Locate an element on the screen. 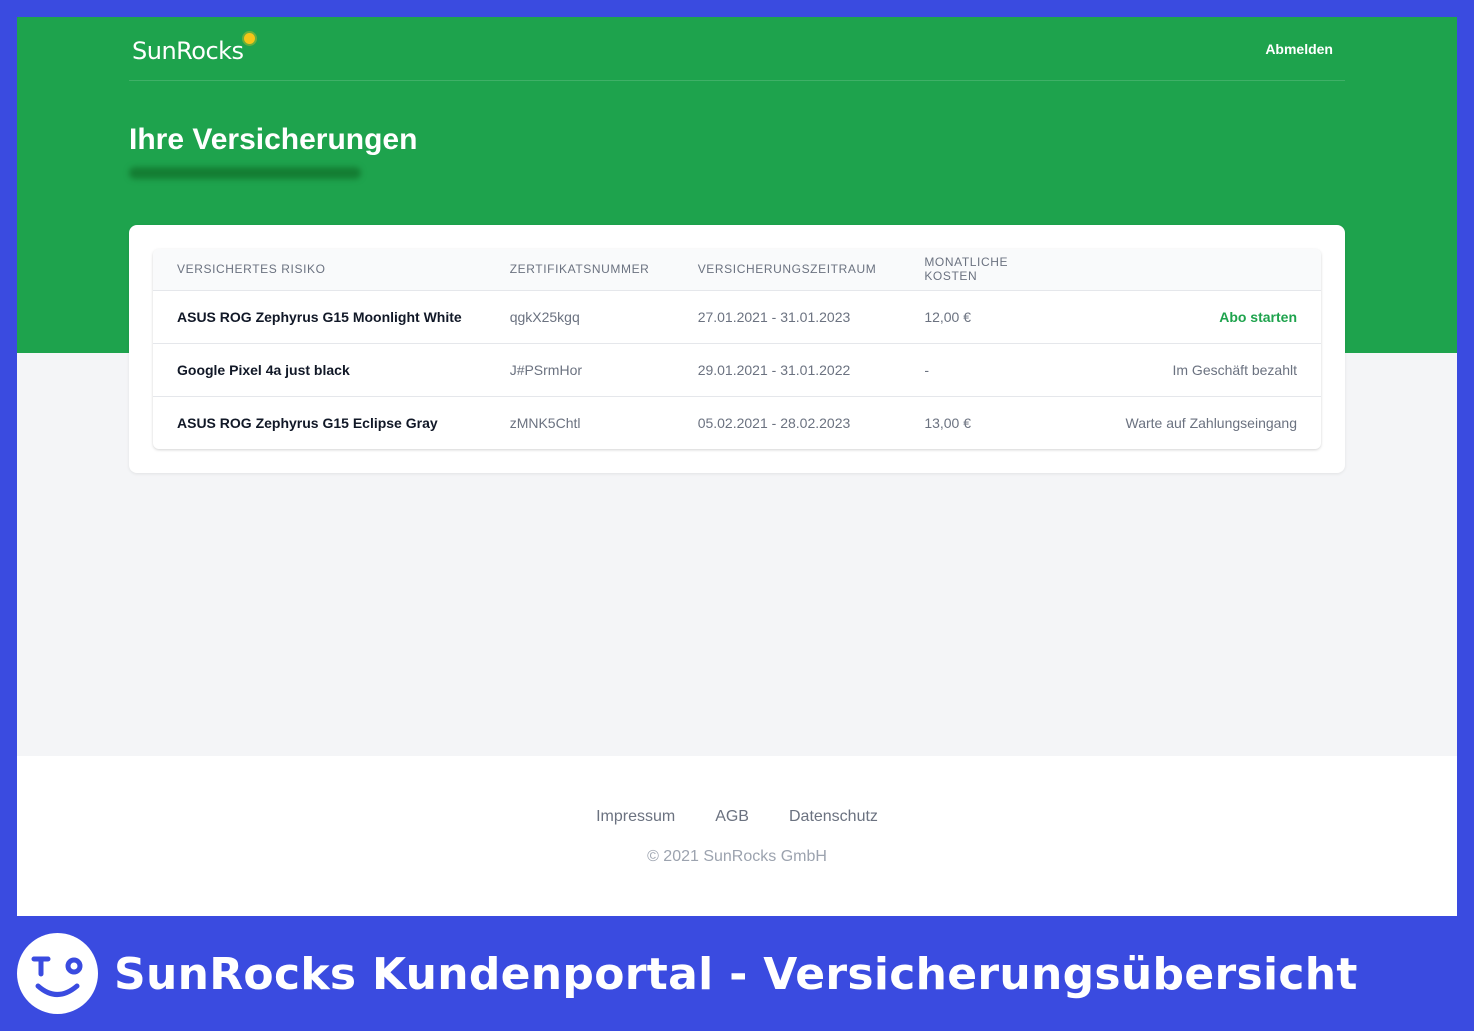  period-cell: 27.01.2021 - 31.01.2023 is located at coordinates (774, 316).